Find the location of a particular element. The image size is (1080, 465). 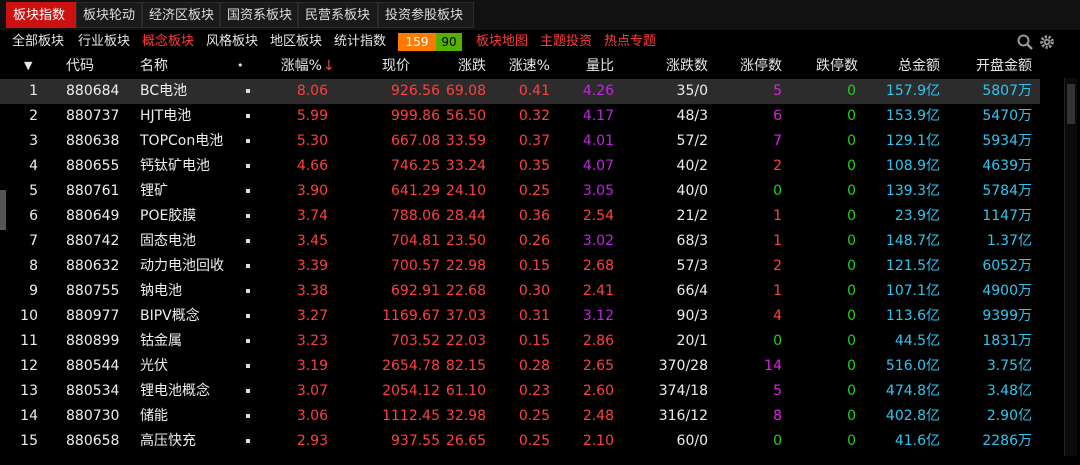

gear-icon is located at coordinates (1047, 42).